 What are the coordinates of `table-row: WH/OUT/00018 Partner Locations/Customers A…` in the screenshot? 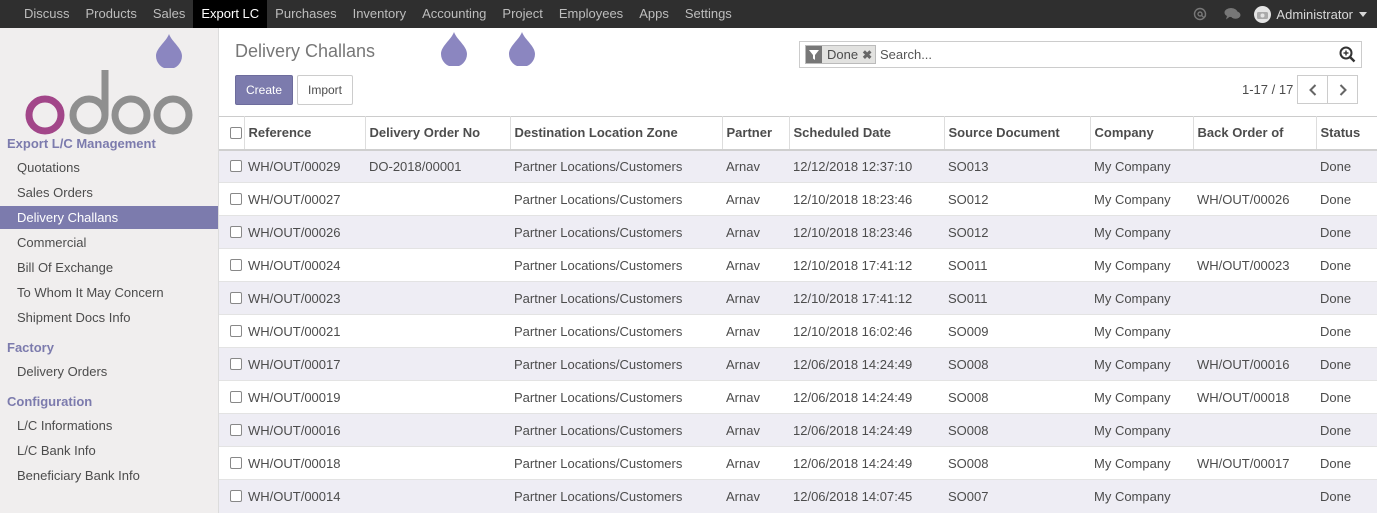 It's located at (798, 463).